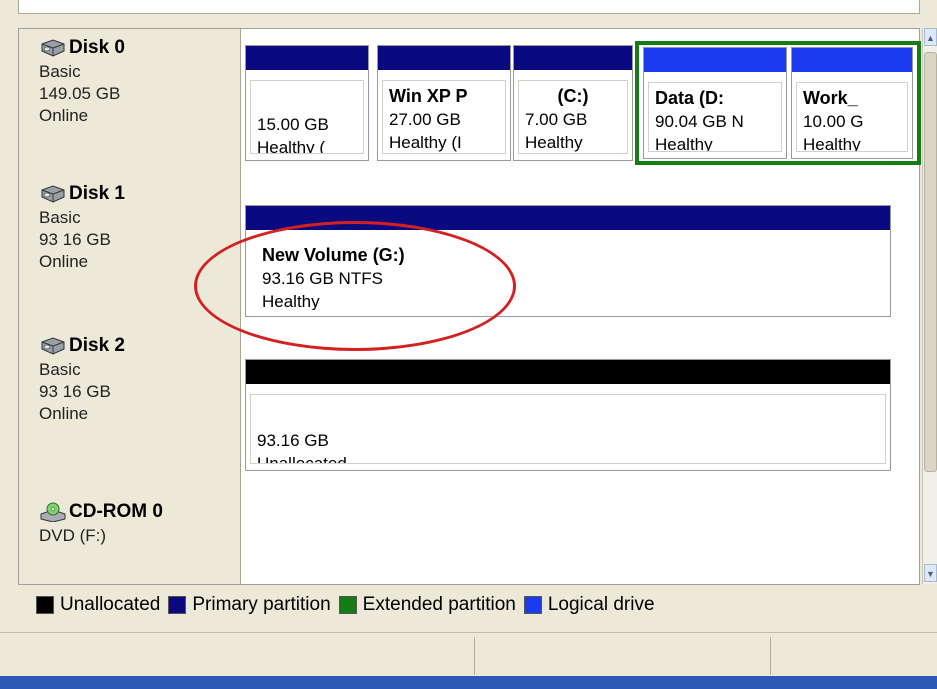 Image resolution: width=937 pixels, height=689 pixels. I want to click on scroll-down-arrow-icon: ▼, so click(930, 573).